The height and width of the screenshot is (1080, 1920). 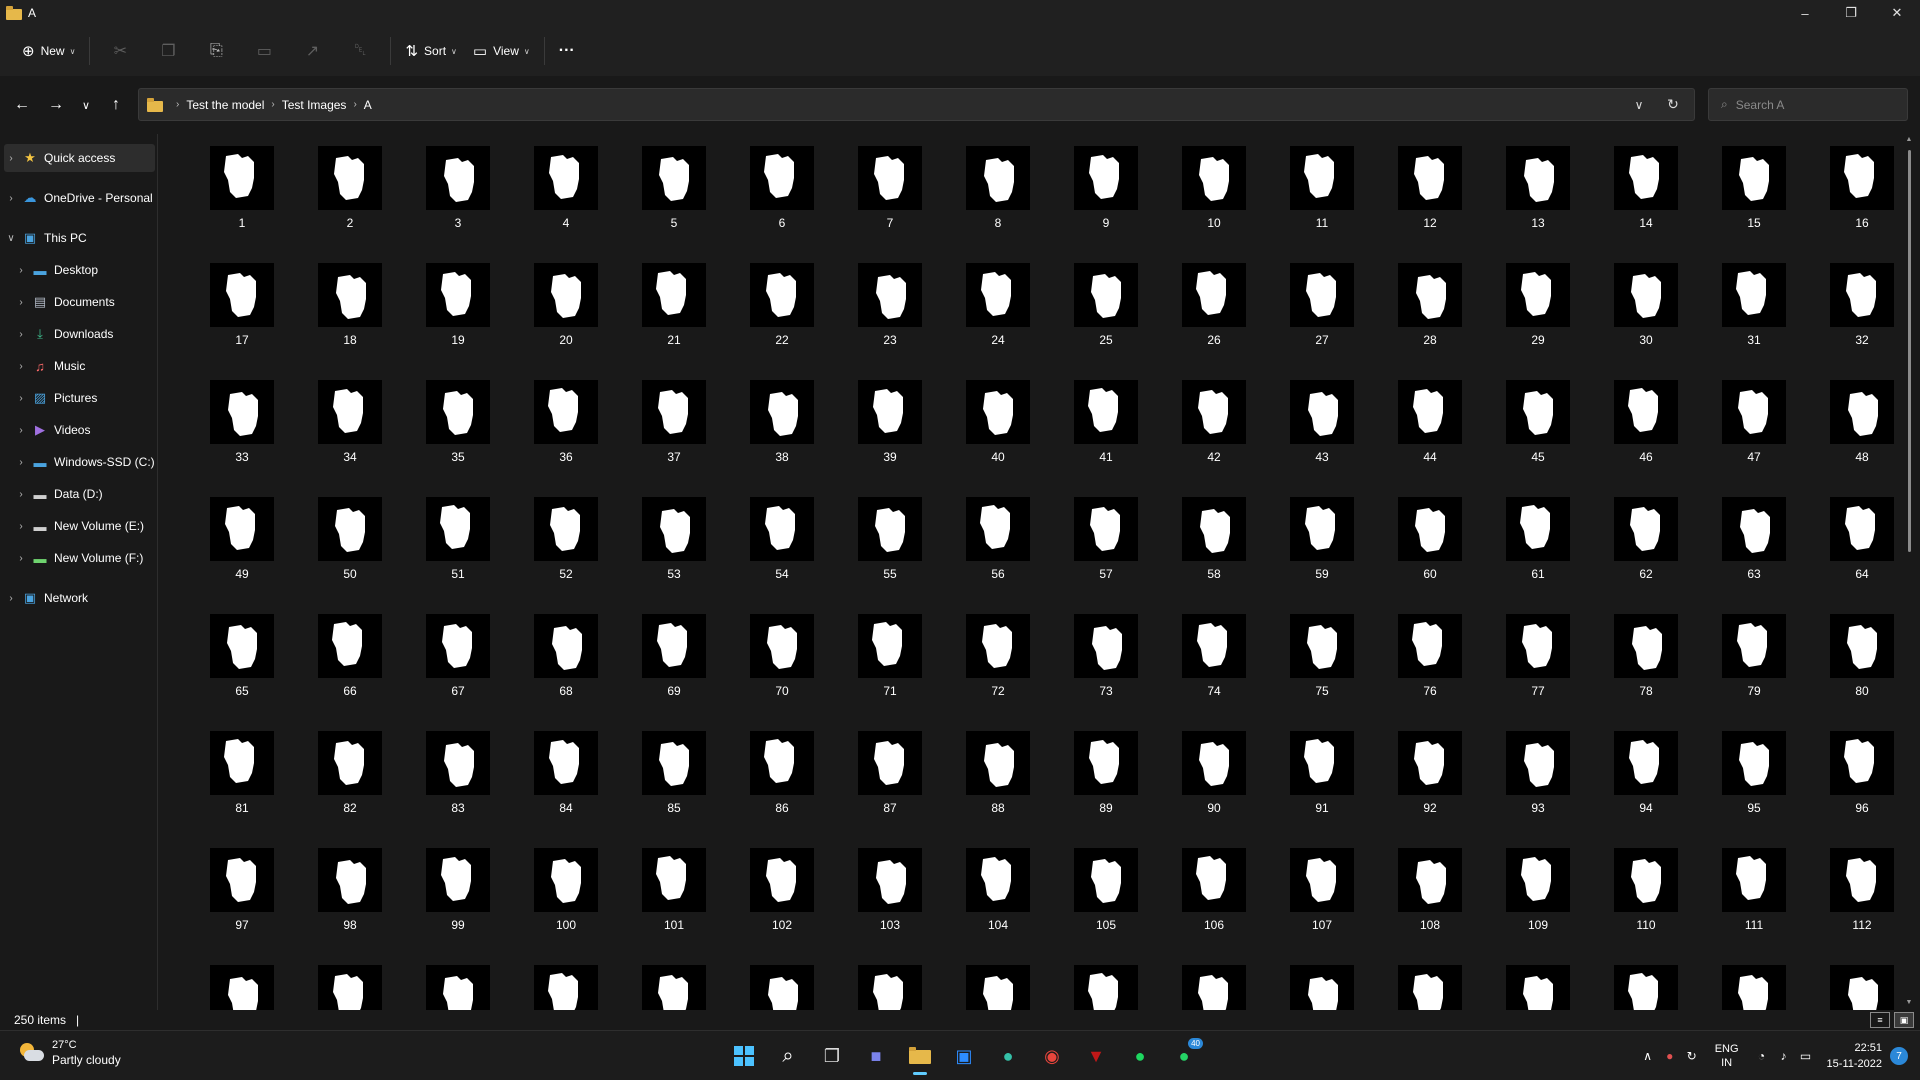 I want to click on file-item: 49, so click(x=242, y=549).